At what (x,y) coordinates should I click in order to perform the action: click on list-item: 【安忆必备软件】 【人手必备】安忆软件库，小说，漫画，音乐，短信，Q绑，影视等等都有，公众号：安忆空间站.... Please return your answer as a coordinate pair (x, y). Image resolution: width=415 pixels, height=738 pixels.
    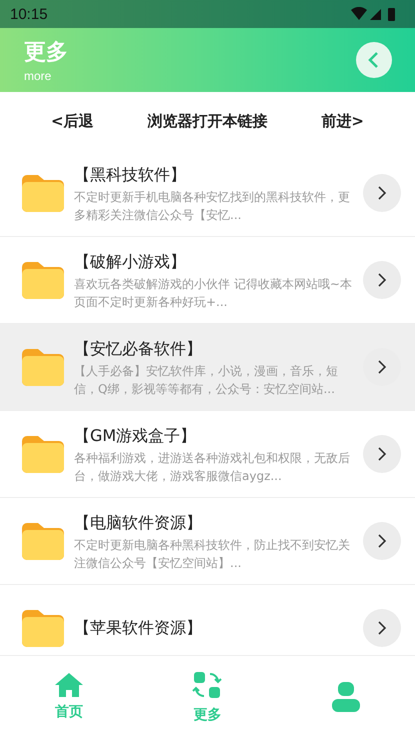
    Looking at the image, I should click on (207, 367).